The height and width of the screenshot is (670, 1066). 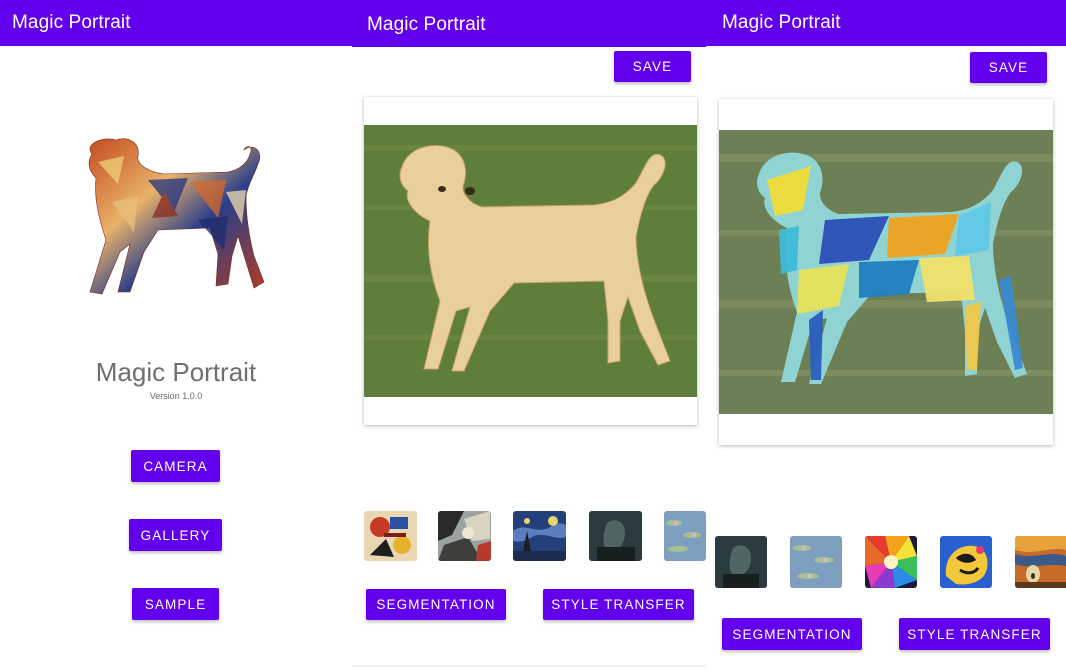 I want to click on bottom-divider, so click(x=529, y=666).